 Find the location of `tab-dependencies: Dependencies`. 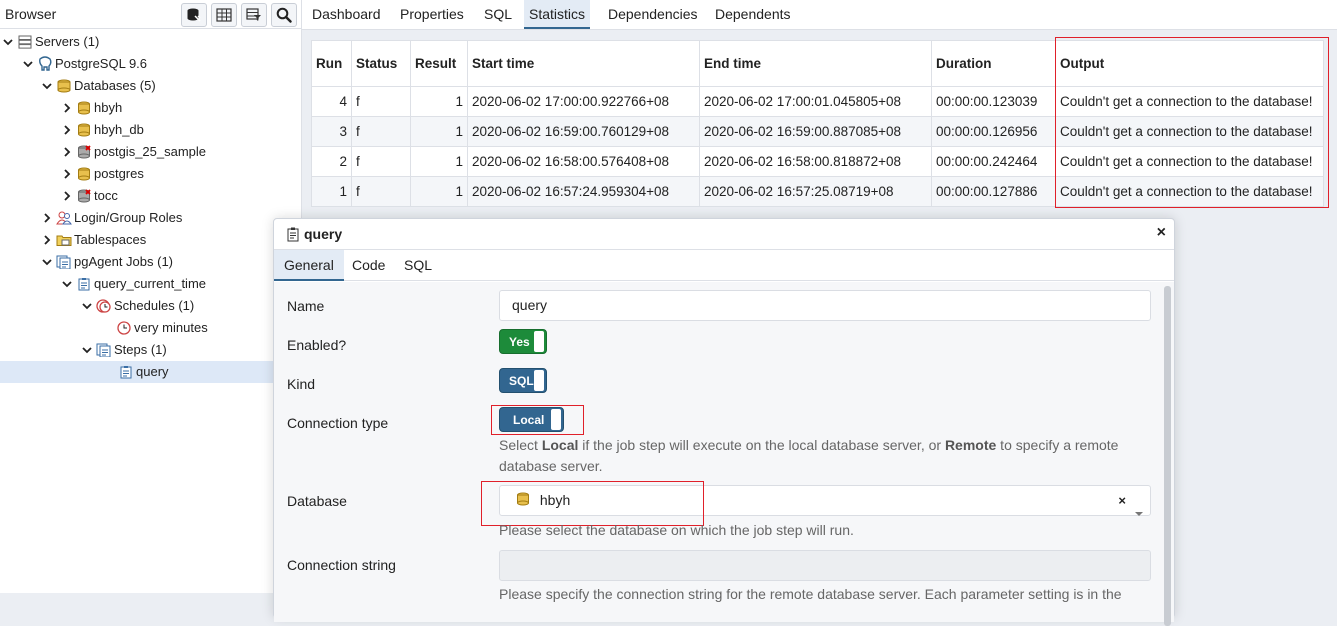

tab-dependencies: Dependencies is located at coordinates (653, 14).